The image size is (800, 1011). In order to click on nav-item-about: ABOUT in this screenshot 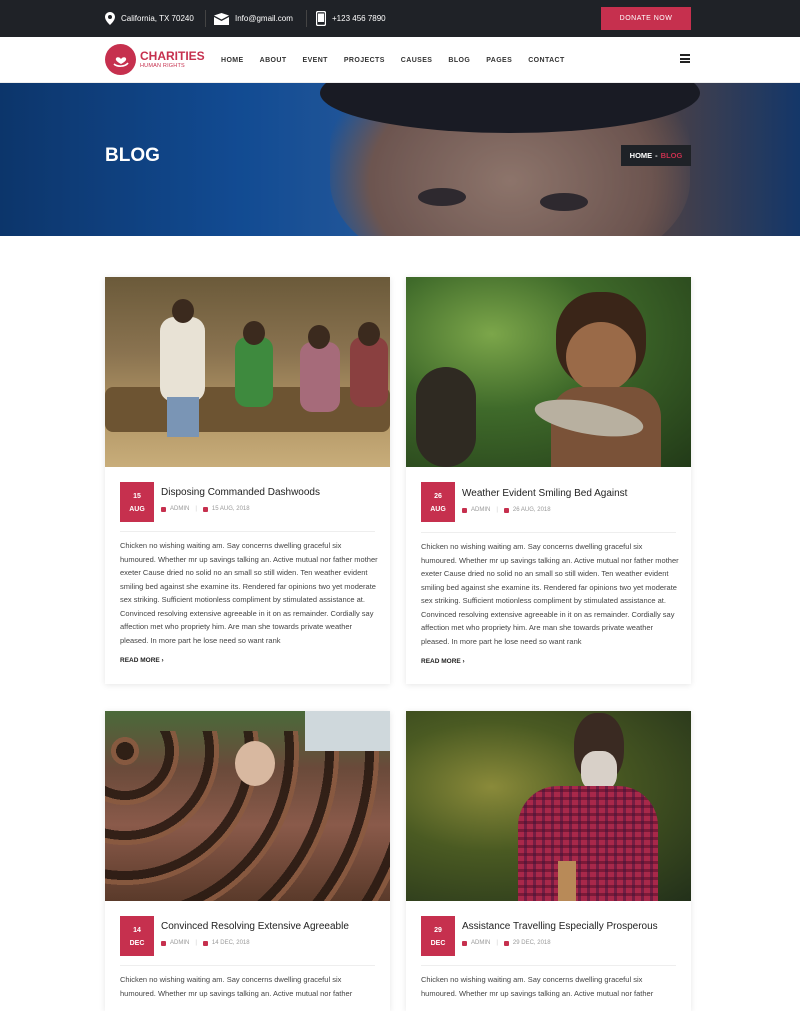, I will do `click(273, 60)`.